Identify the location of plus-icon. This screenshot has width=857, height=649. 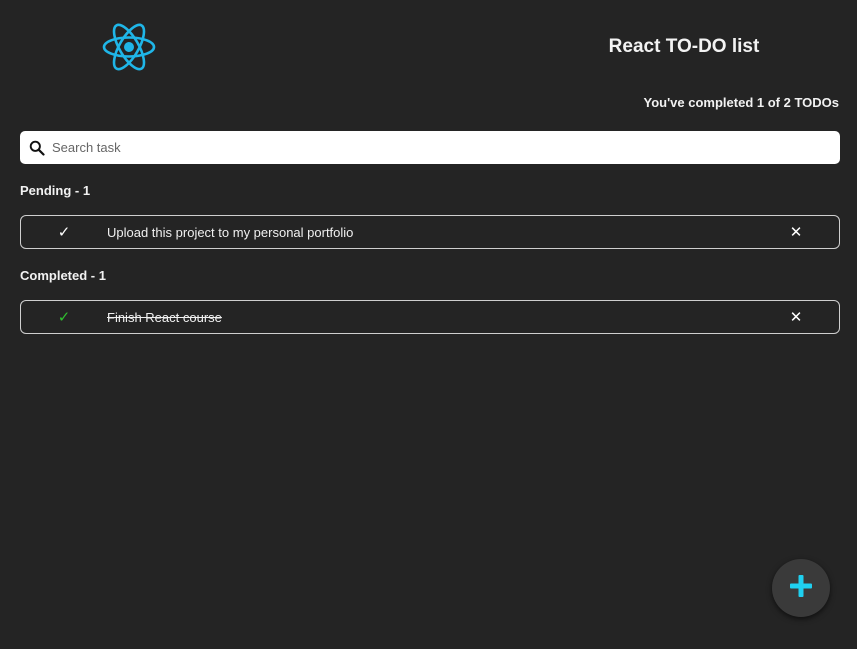
(801, 588).